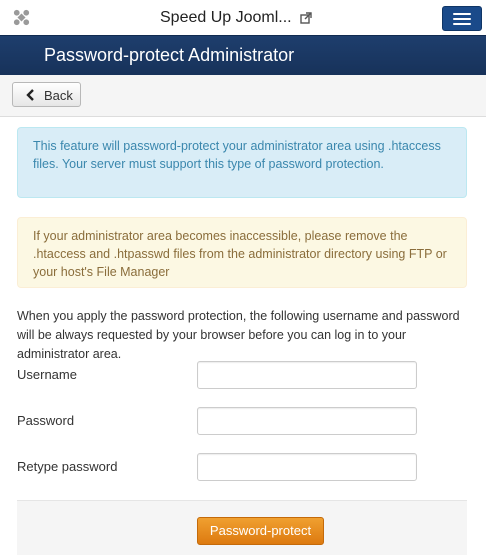  What do you see at coordinates (169, 55) in the screenshot?
I see `page-title: Password-protect Administrator` at bounding box center [169, 55].